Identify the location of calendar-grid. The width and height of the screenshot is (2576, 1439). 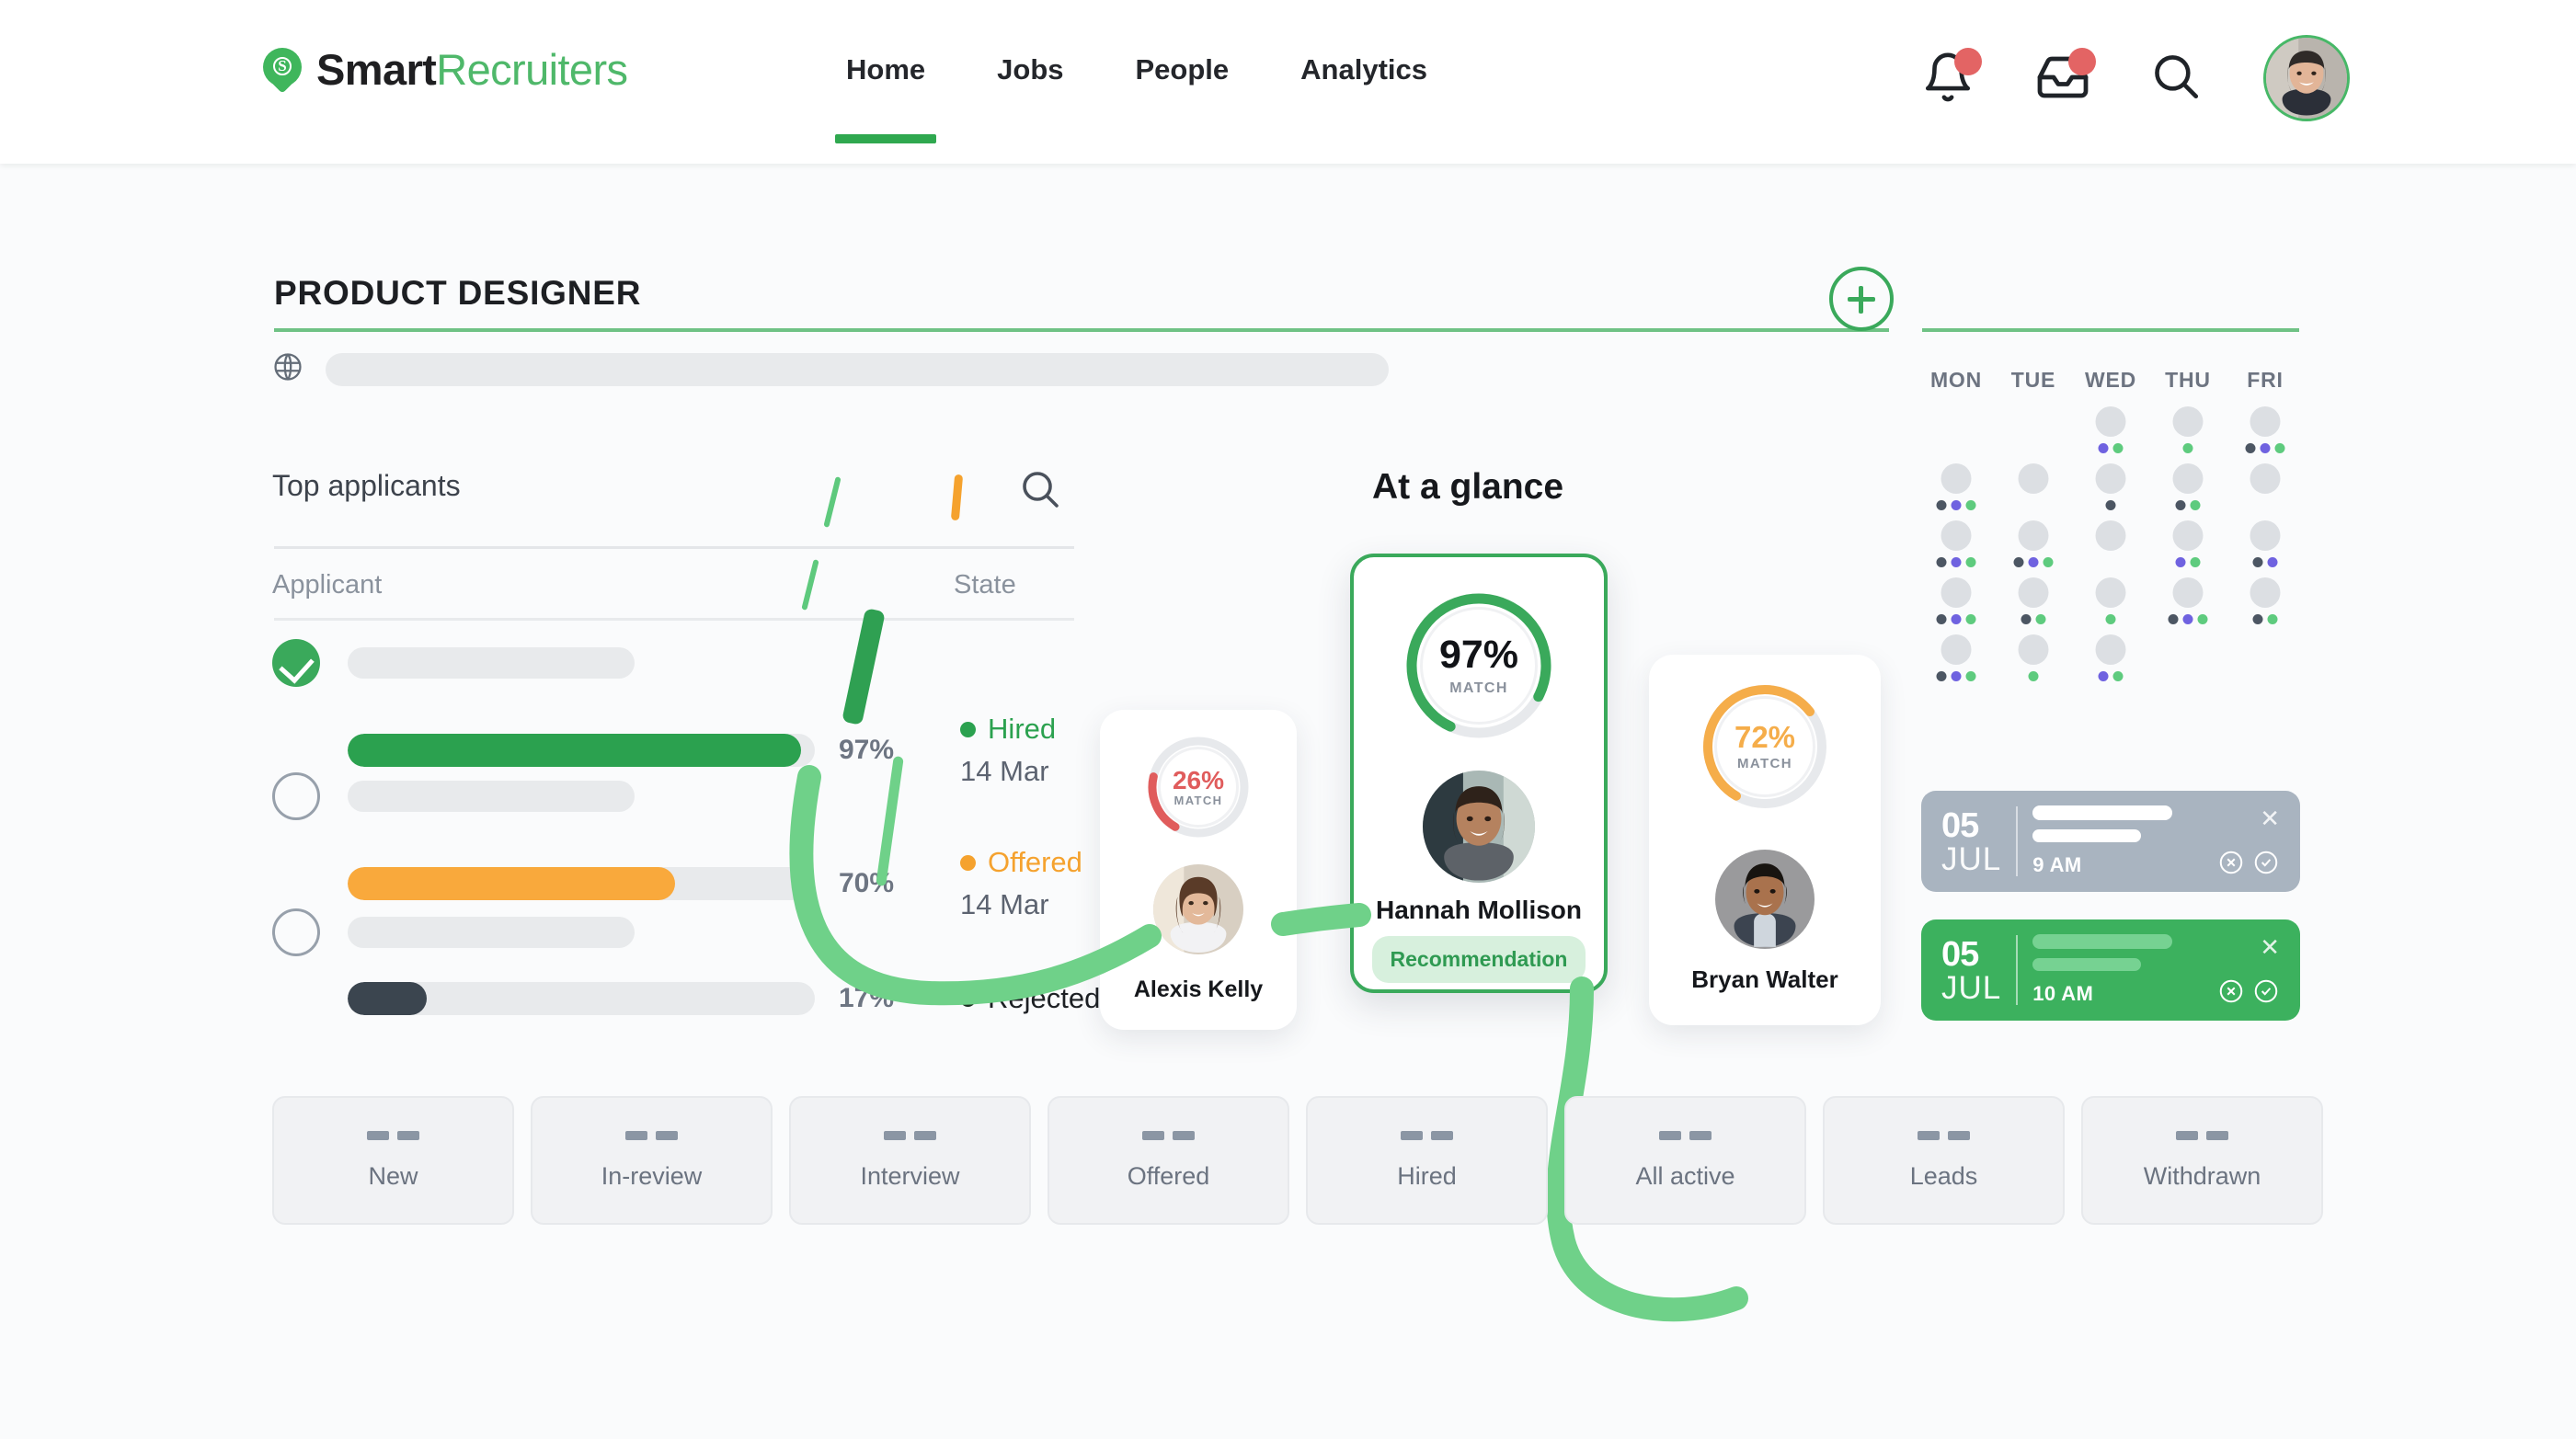
(2111, 547).